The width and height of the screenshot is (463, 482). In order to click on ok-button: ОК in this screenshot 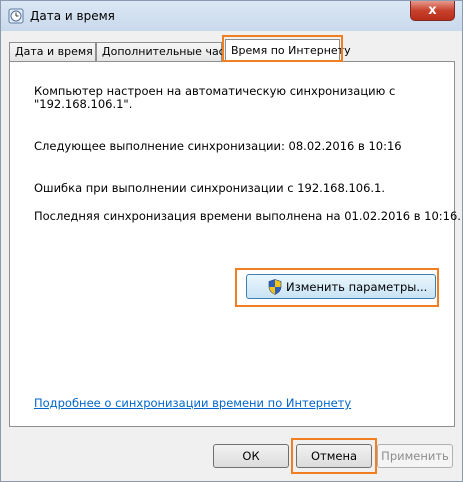, I will do `click(251, 456)`.